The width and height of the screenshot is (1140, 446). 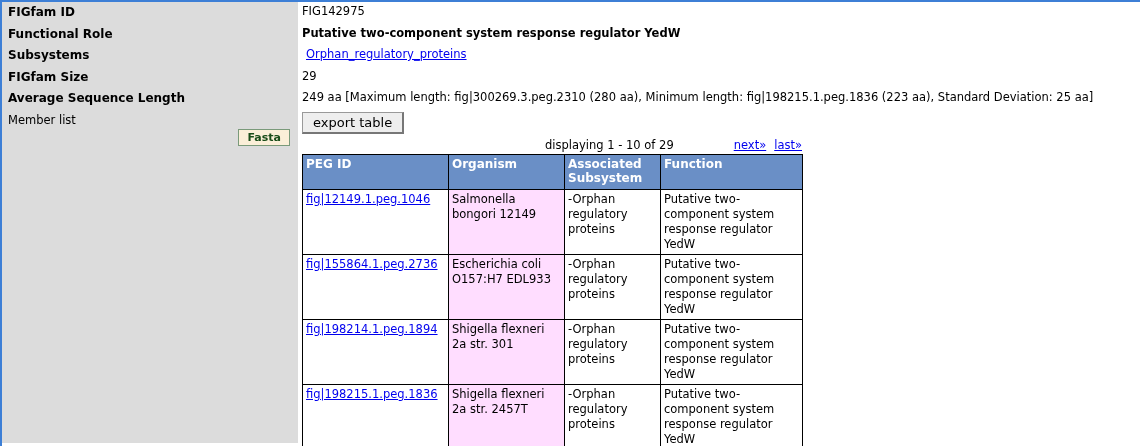 What do you see at coordinates (49, 55) in the screenshot?
I see `field-label: Subsystems` at bounding box center [49, 55].